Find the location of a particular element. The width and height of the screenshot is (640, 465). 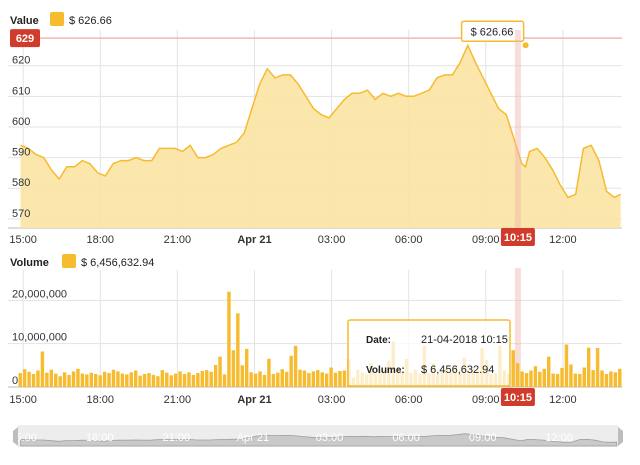

volume-legend-swatch is located at coordinates (69, 261).